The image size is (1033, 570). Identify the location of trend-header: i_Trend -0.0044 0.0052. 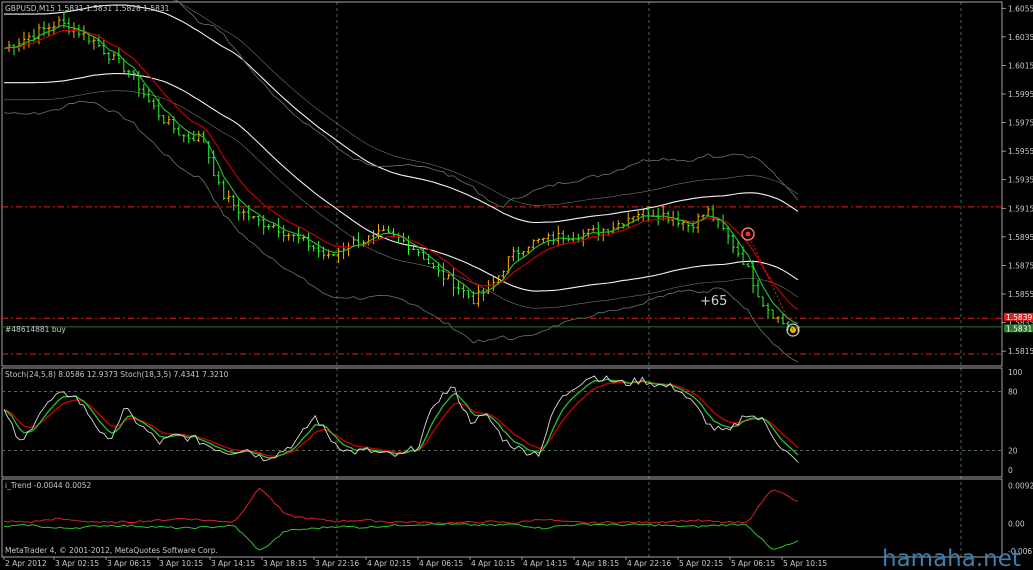
(48, 485).